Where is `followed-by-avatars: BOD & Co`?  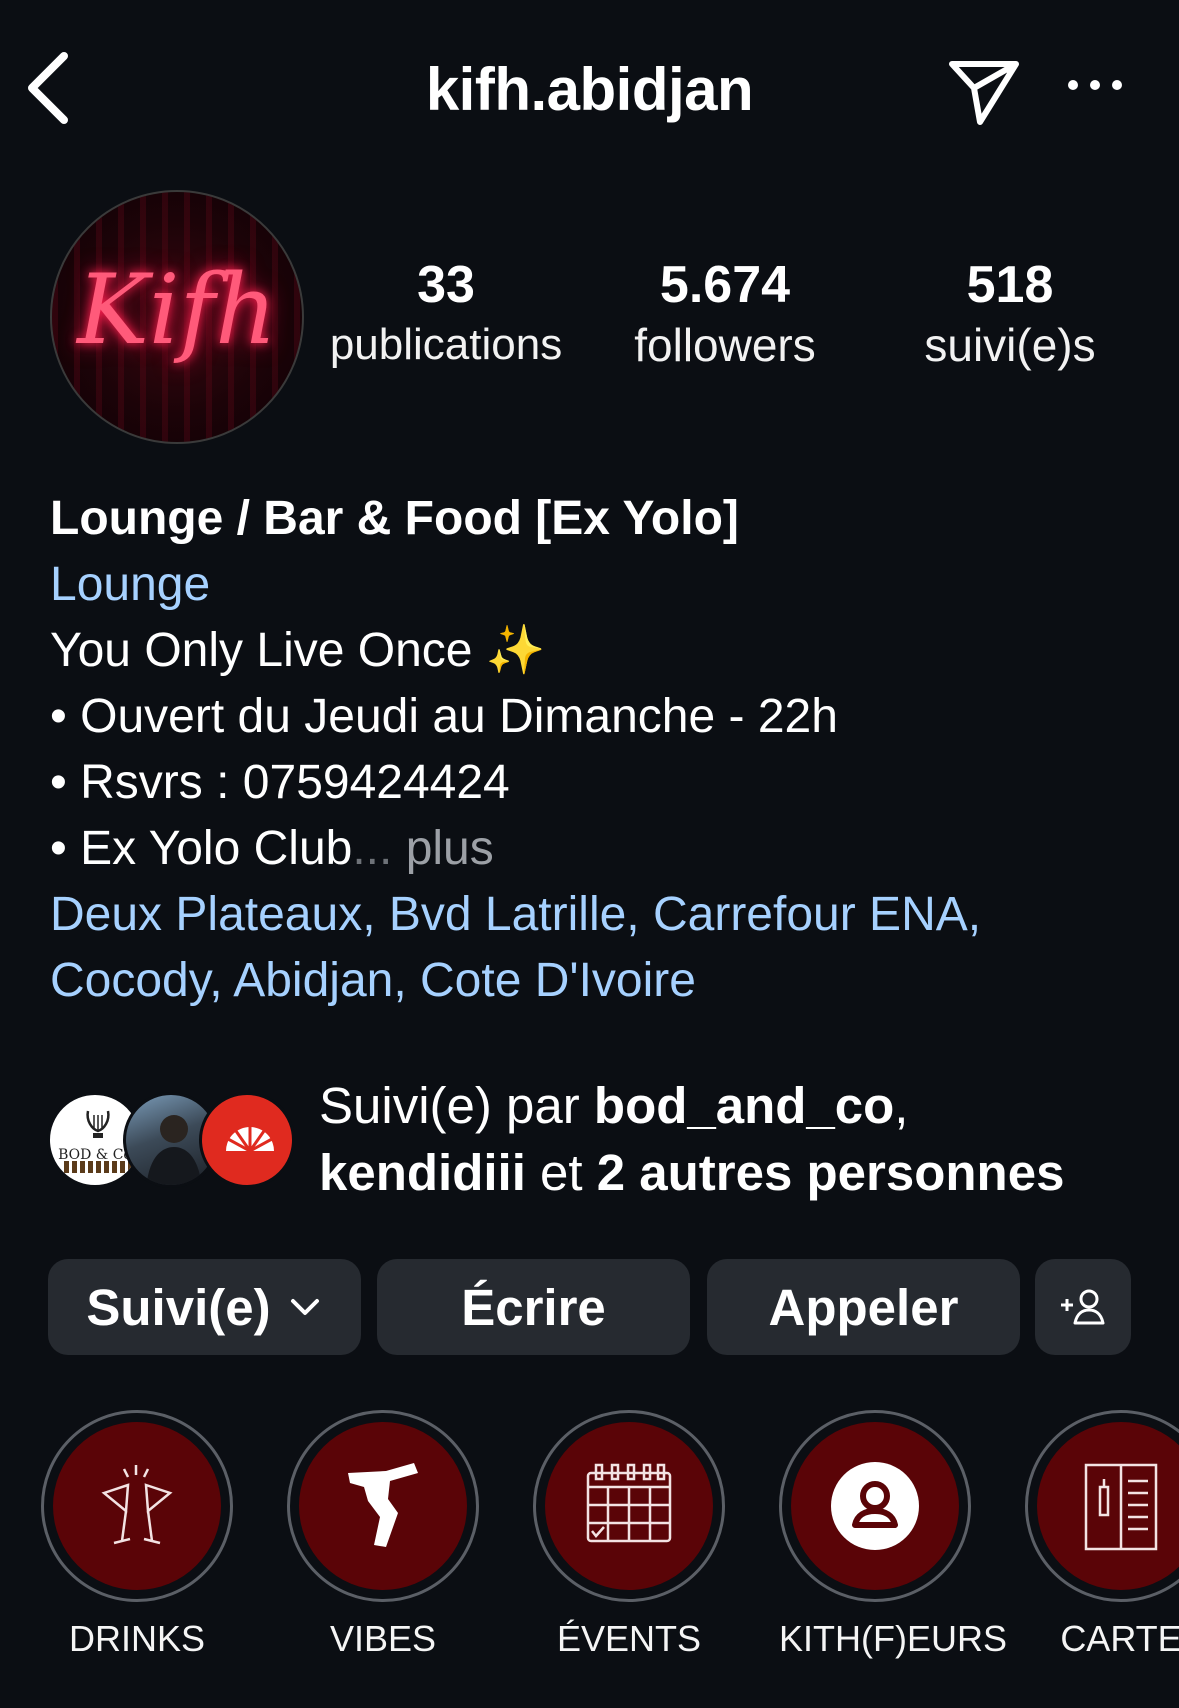
followed-by-avatars: BOD & Co is located at coordinates (172, 1142).